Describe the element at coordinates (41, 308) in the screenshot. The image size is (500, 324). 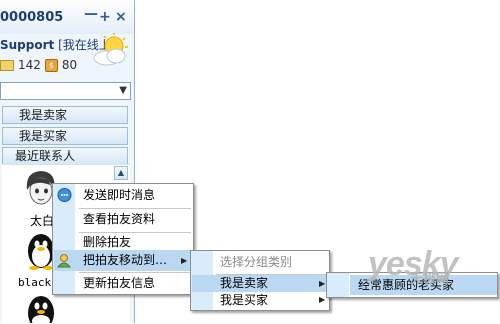
I see `avatar` at that location.